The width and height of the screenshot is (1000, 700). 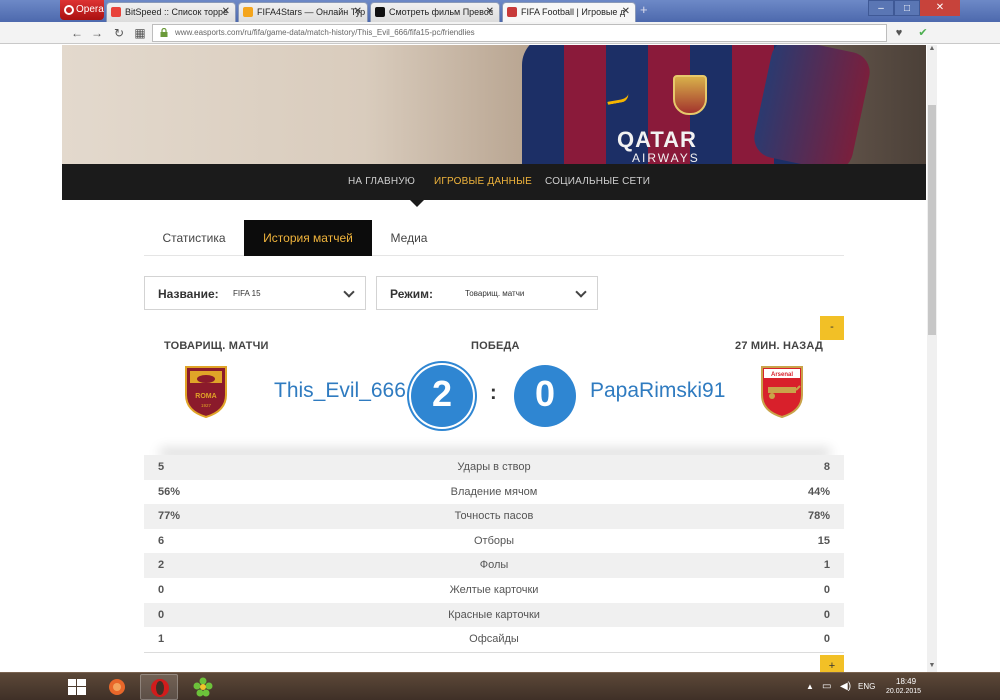 What do you see at coordinates (818, 516) in the screenshot?
I see `stat-away-value: 78%` at bounding box center [818, 516].